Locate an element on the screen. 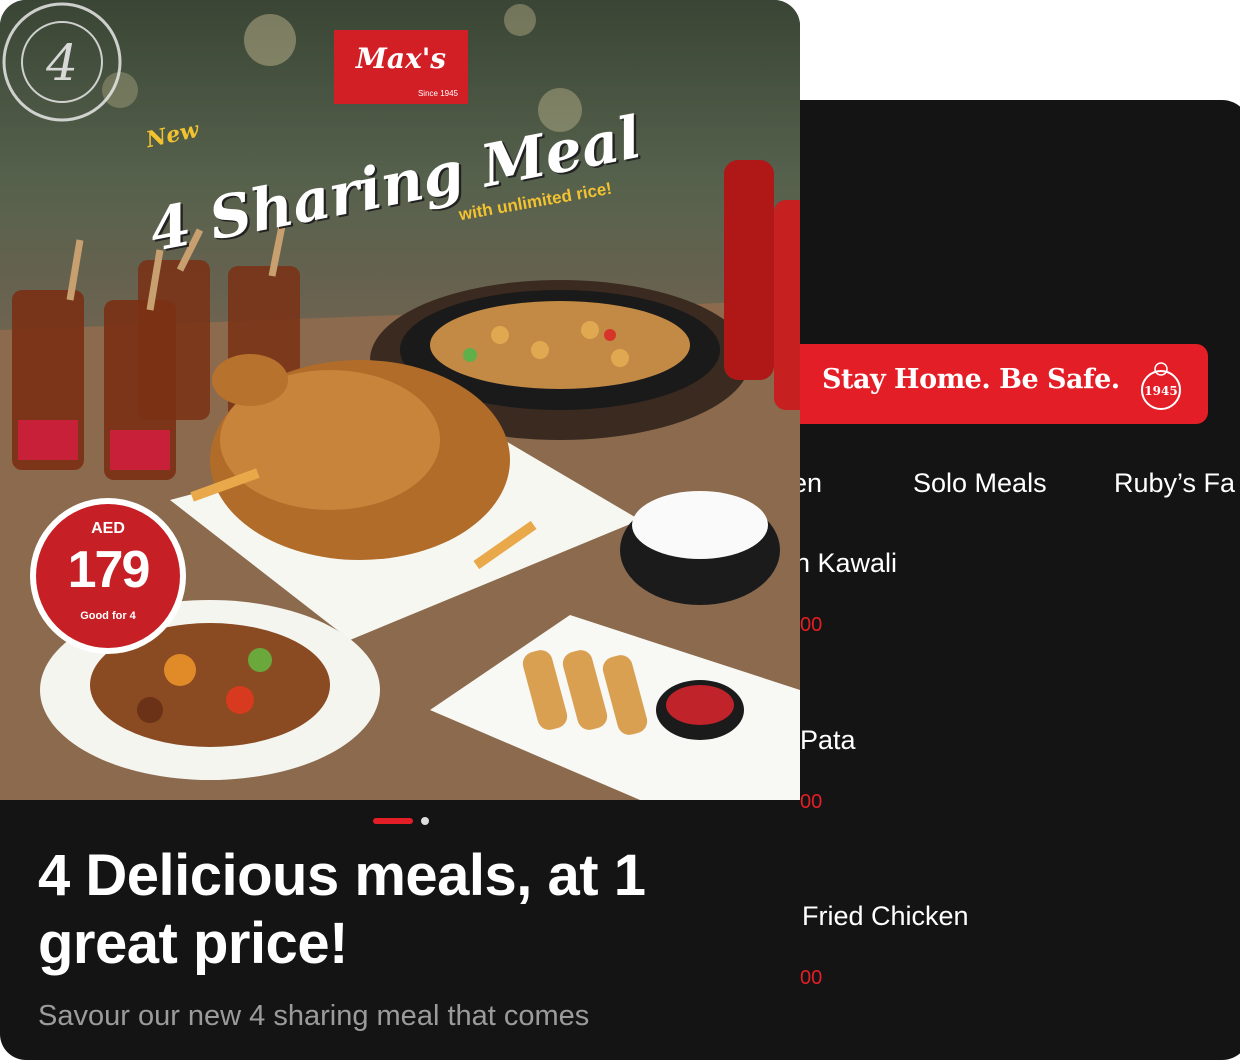  price-badge: AED 179 Good for 4 is located at coordinates (108, 576).